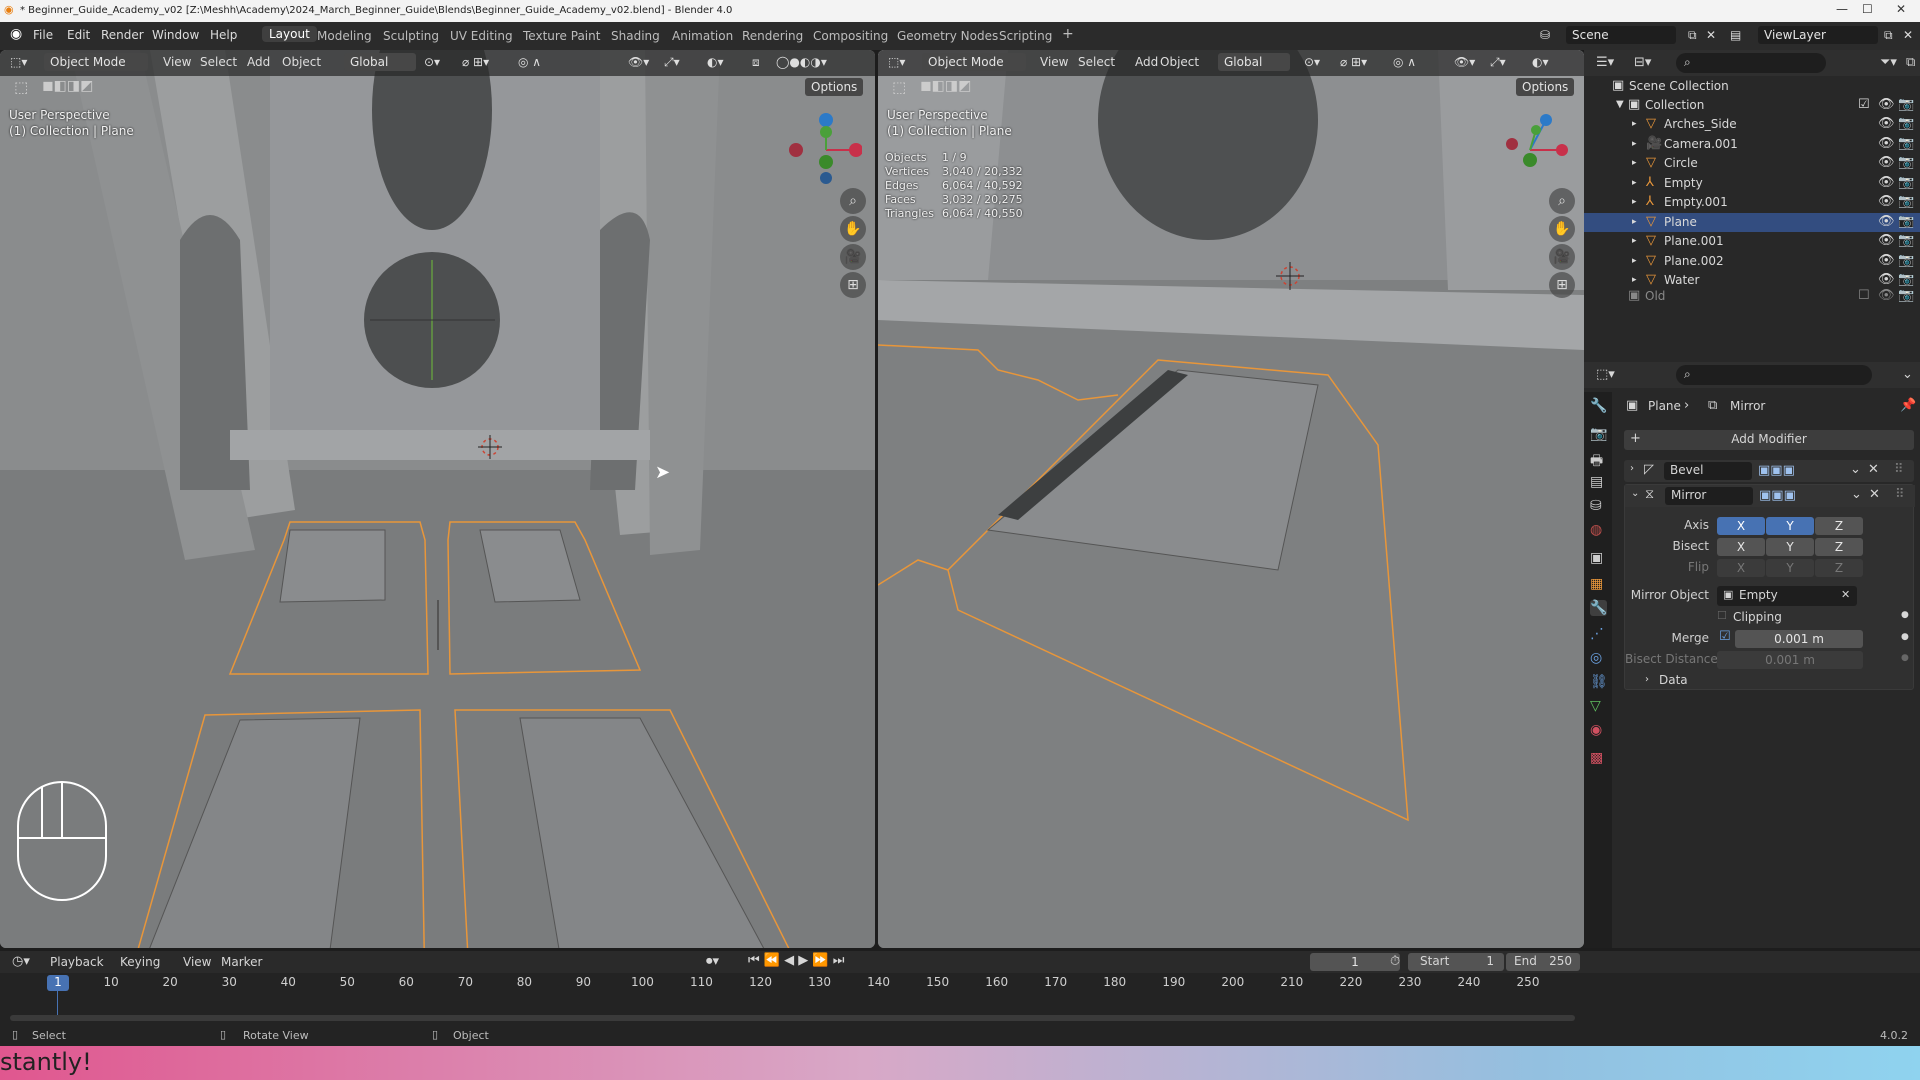 The width and height of the screenshot is (1920, 1080). Describe the element at coordinates (1620, 104) in the screenshot. I see `collapse-arrow-icon: ▼` at that location.